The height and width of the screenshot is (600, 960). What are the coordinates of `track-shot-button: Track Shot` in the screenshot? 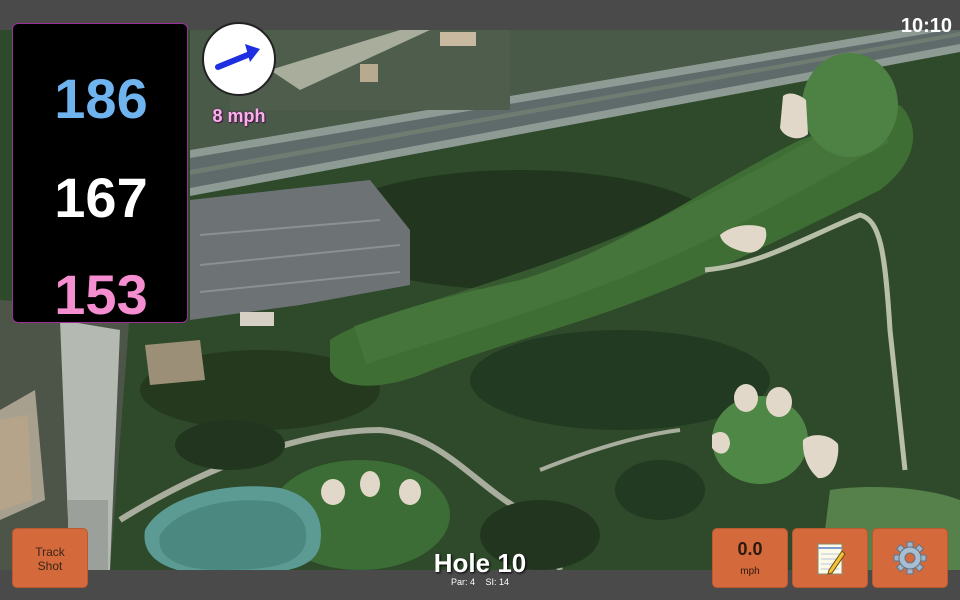 It's located at (50, 558).